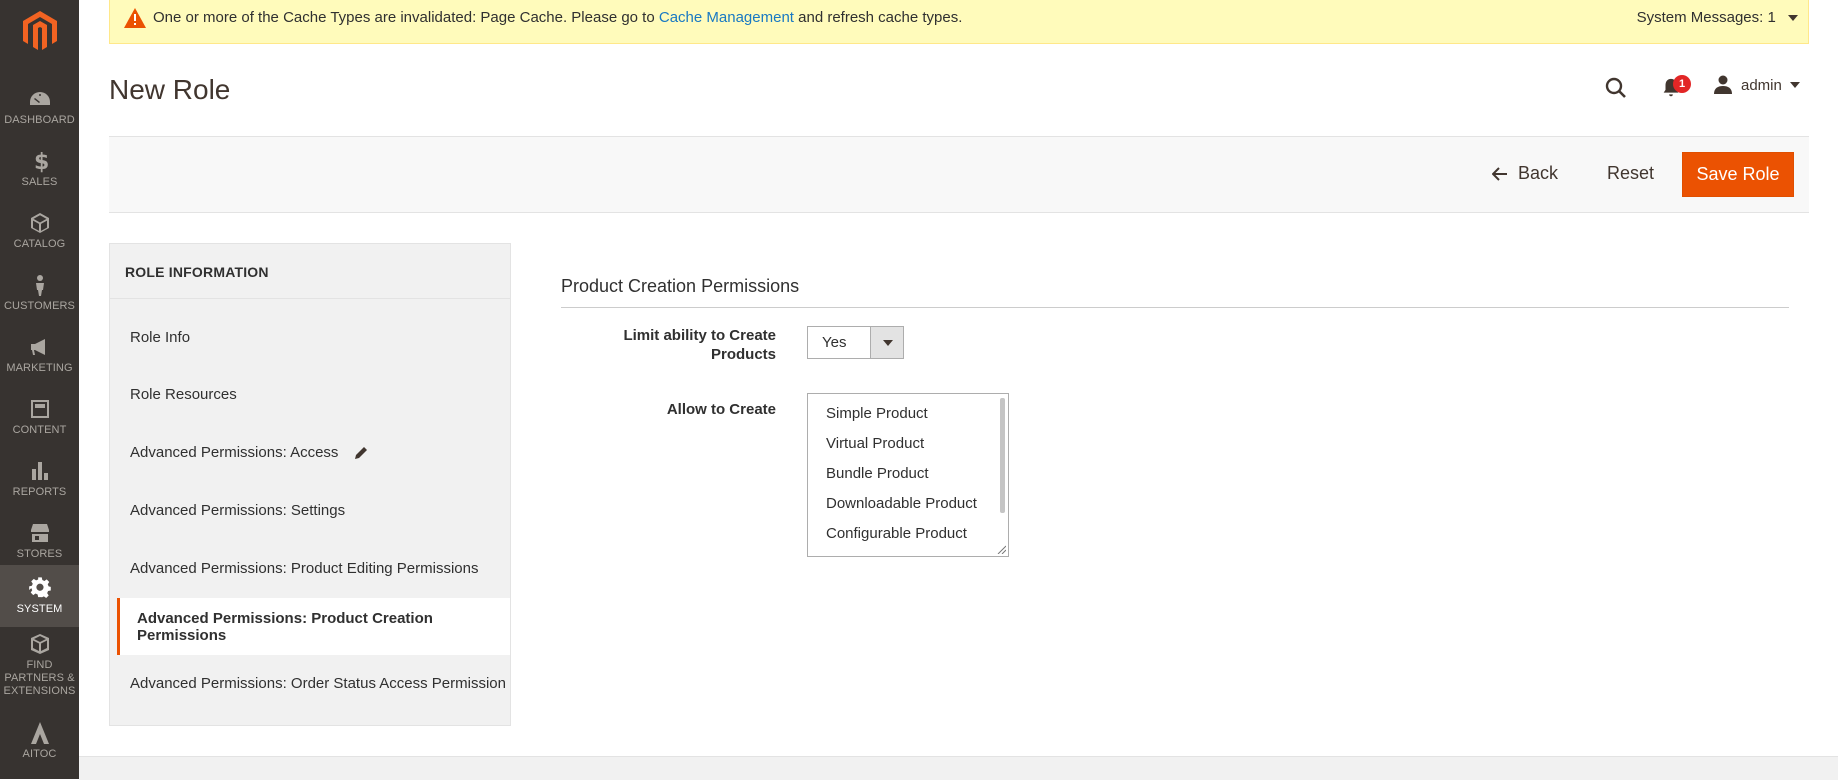  I want to click on notification-count-badge: 1, so click(1682, 84).